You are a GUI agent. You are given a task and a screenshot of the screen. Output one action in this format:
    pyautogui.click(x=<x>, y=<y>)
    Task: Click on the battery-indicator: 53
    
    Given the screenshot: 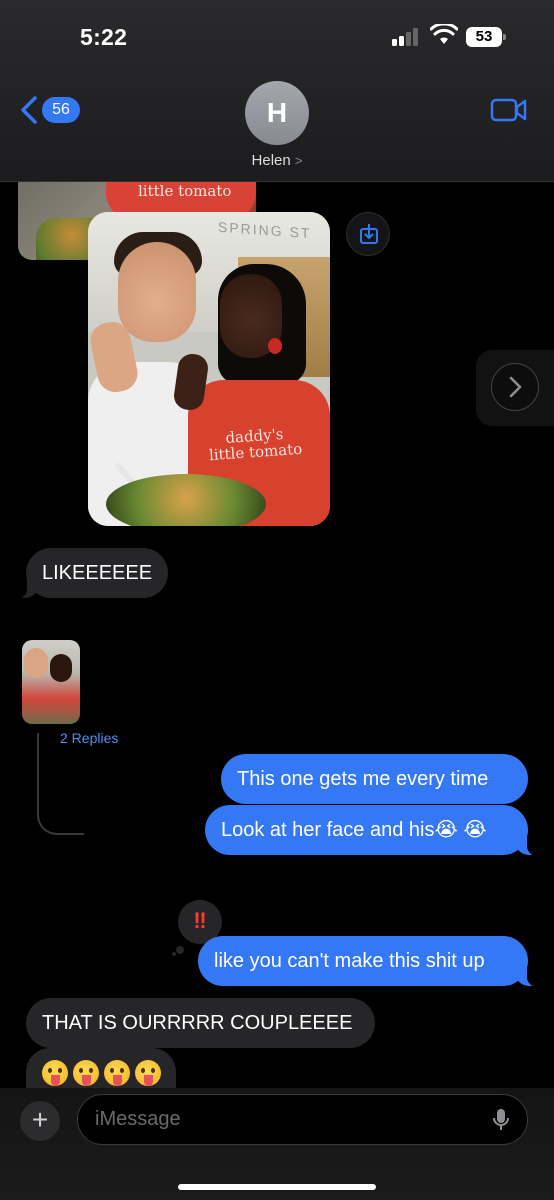 What is the action you would take?
    pyautogui.click(x=486, y=37)
    